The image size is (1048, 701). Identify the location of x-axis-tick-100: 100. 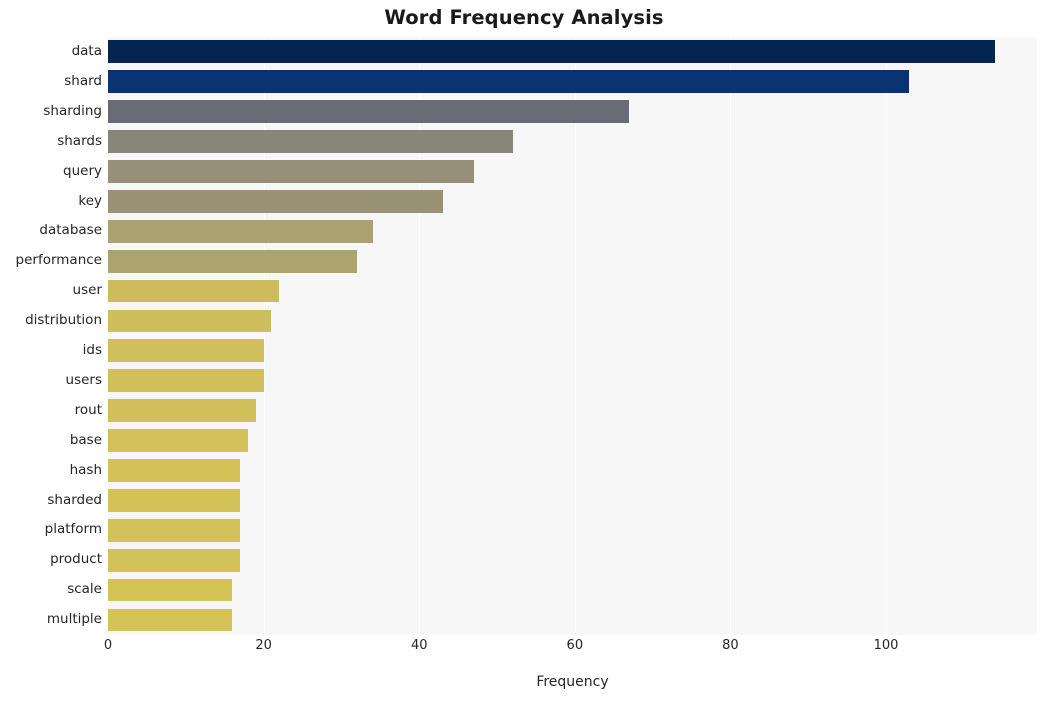
(886, 645).